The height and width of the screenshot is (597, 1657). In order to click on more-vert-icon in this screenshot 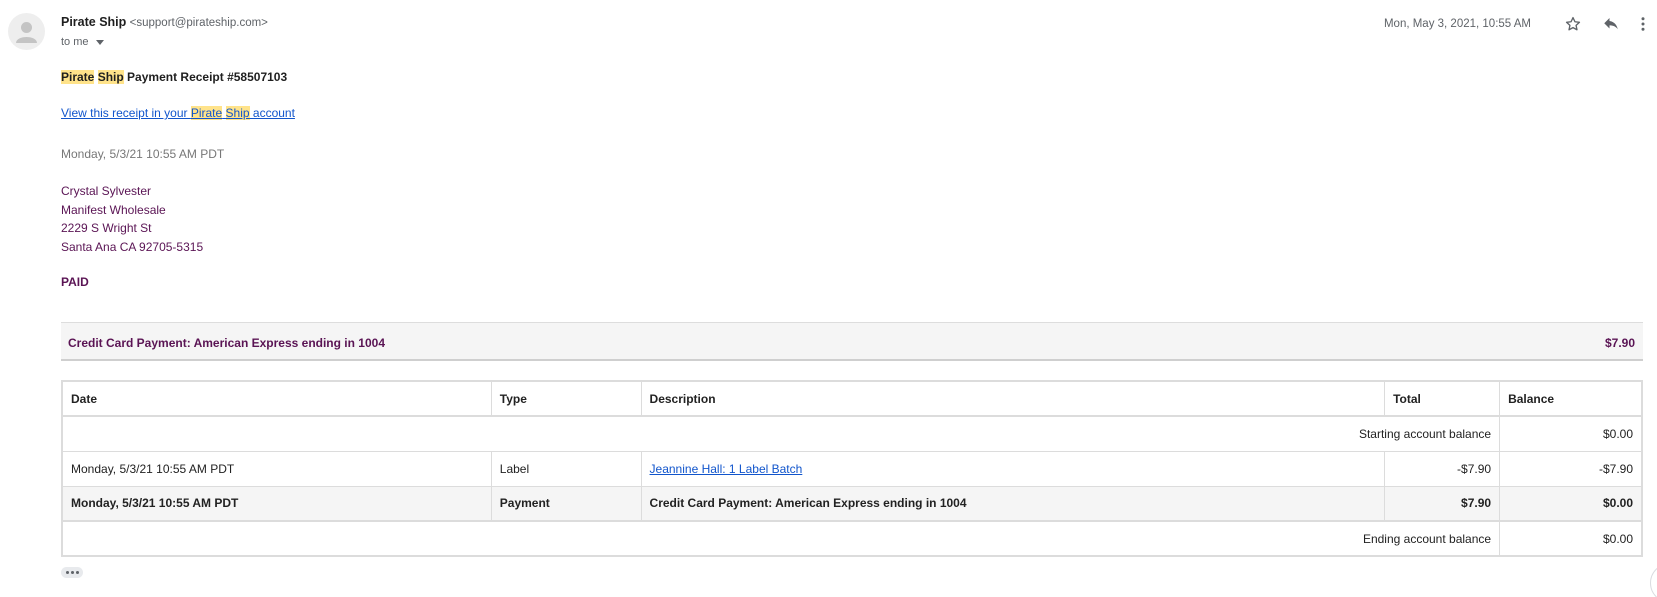, I will do `click(1643, 24)`.